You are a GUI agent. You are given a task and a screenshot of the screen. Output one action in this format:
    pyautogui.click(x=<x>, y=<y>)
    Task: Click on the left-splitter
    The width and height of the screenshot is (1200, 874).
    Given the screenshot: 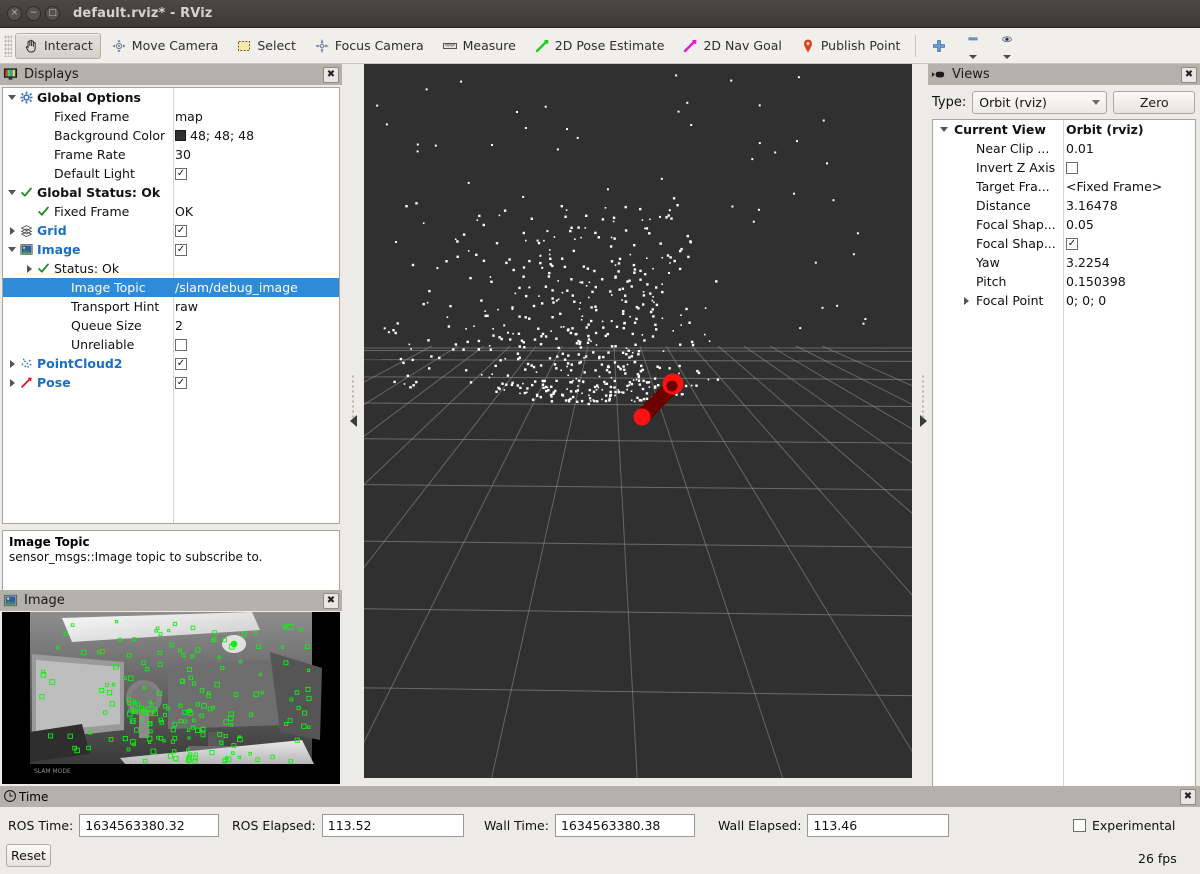 What is the action you would take?
    pyautogui.click(x=353, y=421)
    